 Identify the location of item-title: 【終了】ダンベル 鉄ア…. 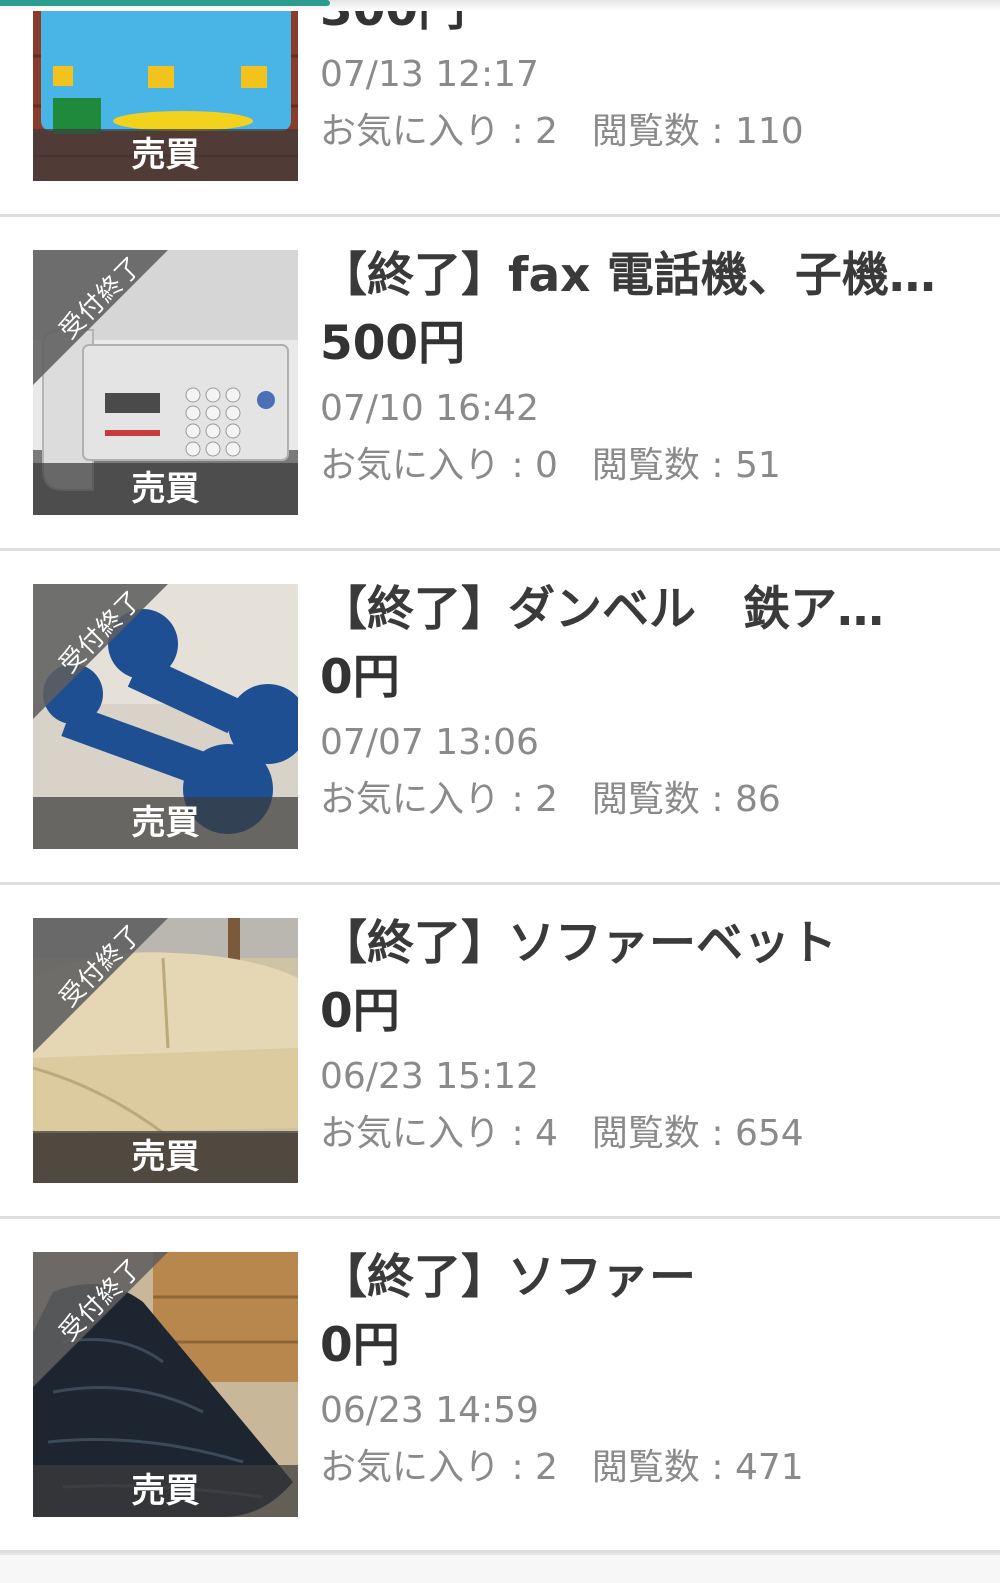
(645, 610).